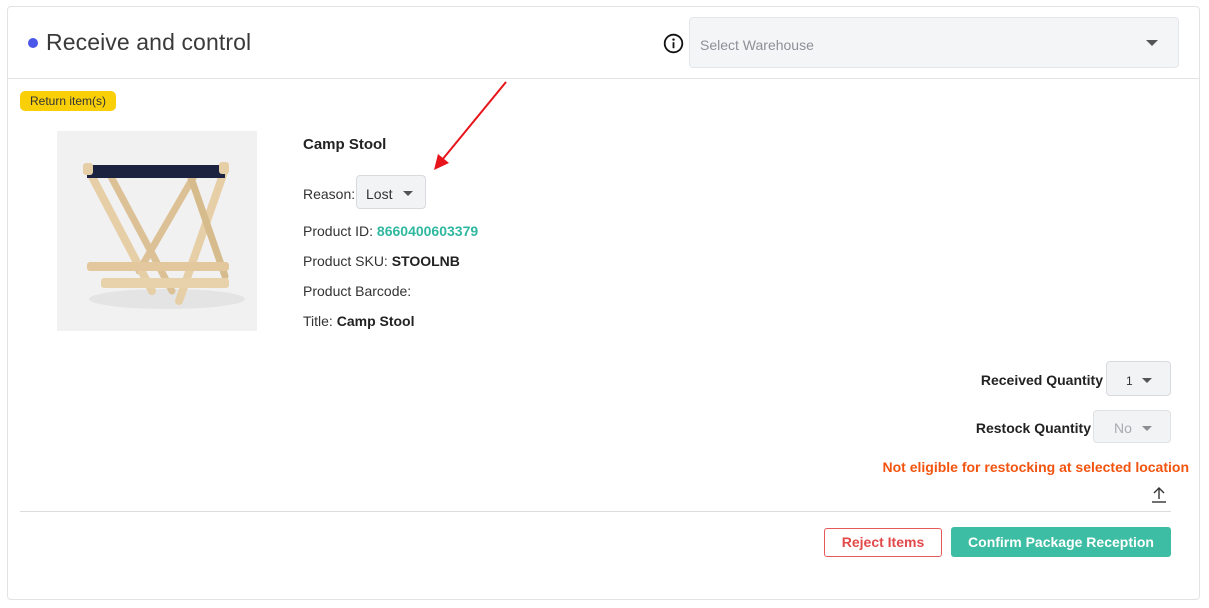  What do you see at coordinates (1033, 428) in the screenshot?
I see `restock-quantity-label: Restock Quantity` at bounding box center [1033, 428].